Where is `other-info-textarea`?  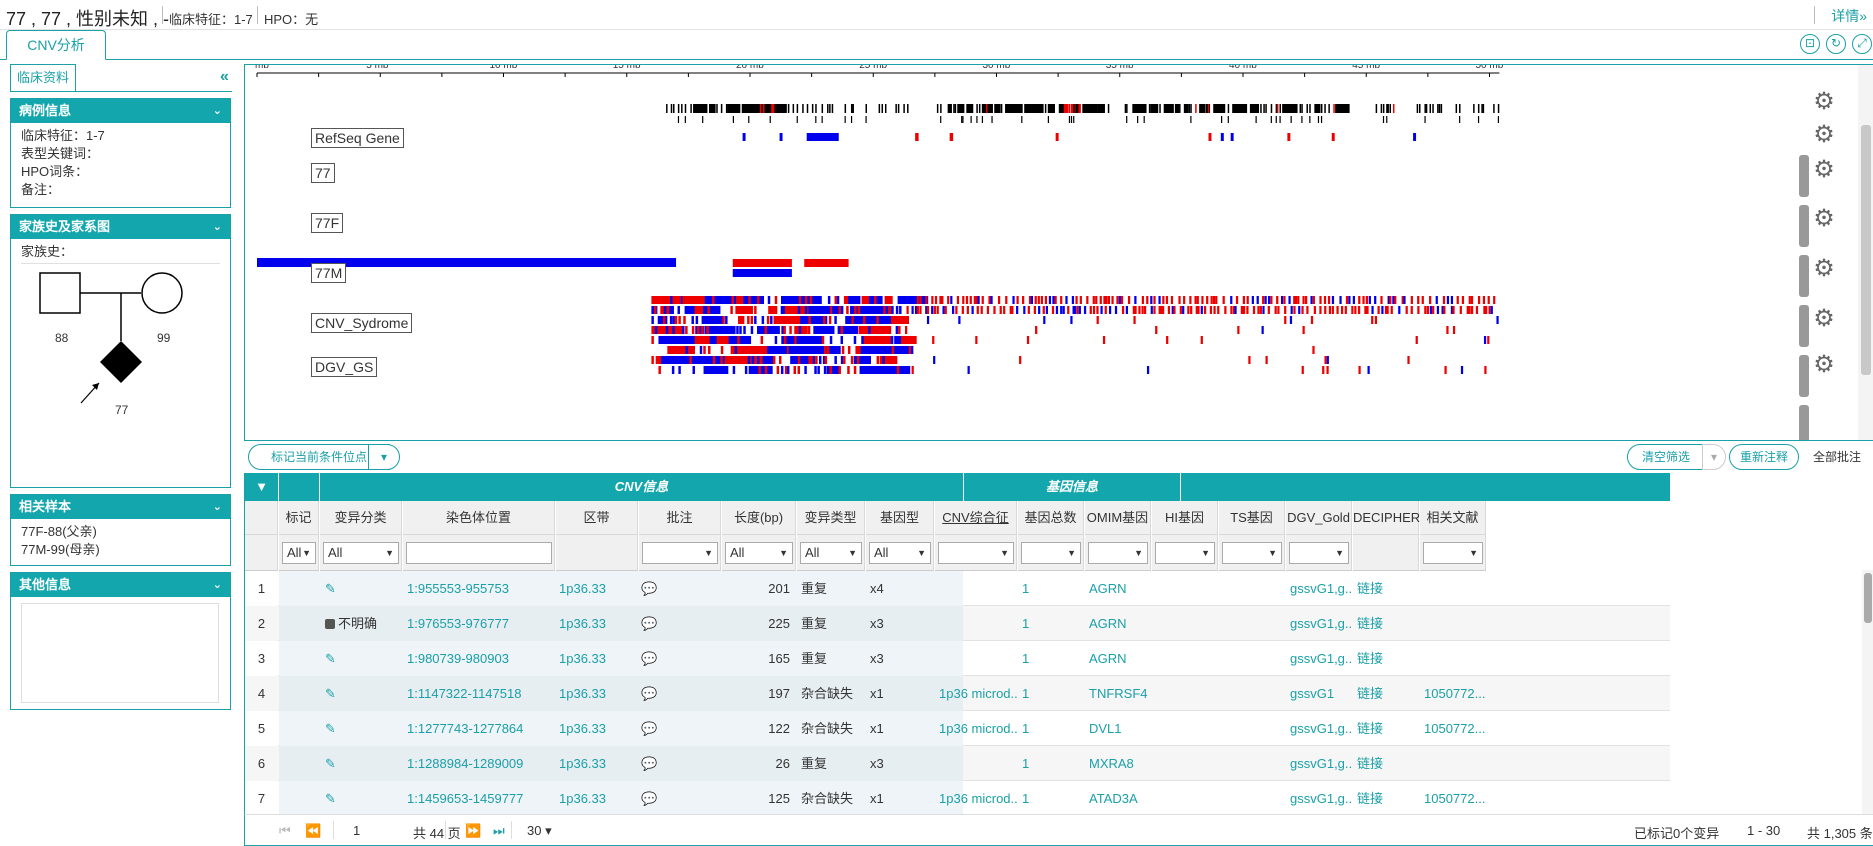
other-info-textarea is located at coordinates (120, 653).